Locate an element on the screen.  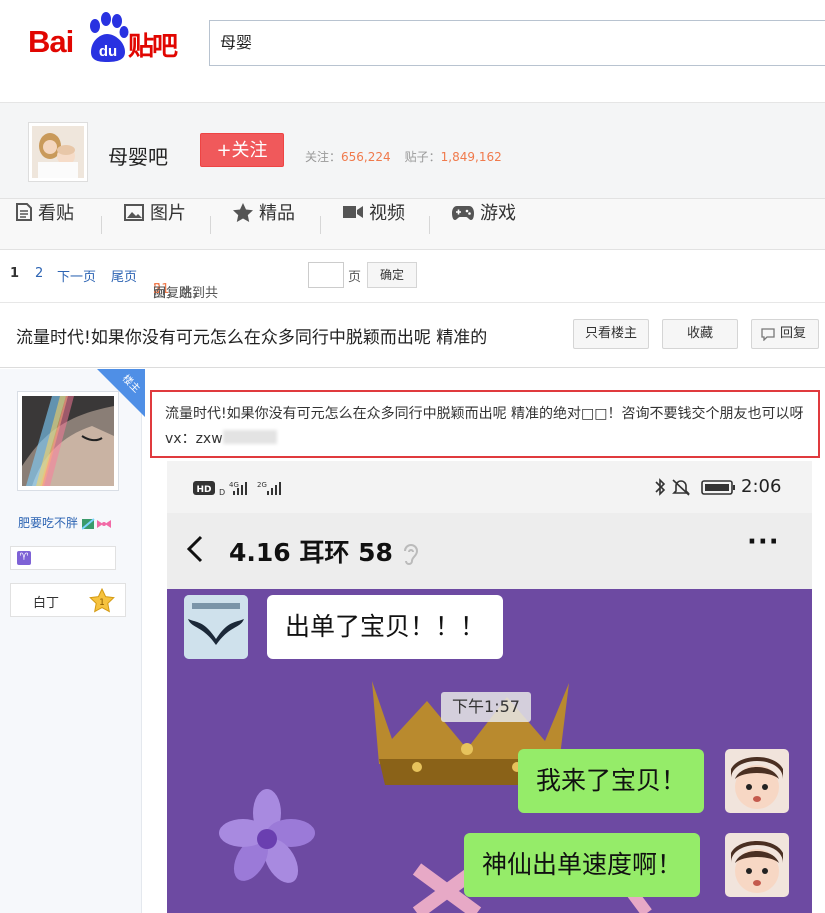
reply-button-label: 回复 is located at coordinates (792, 333).